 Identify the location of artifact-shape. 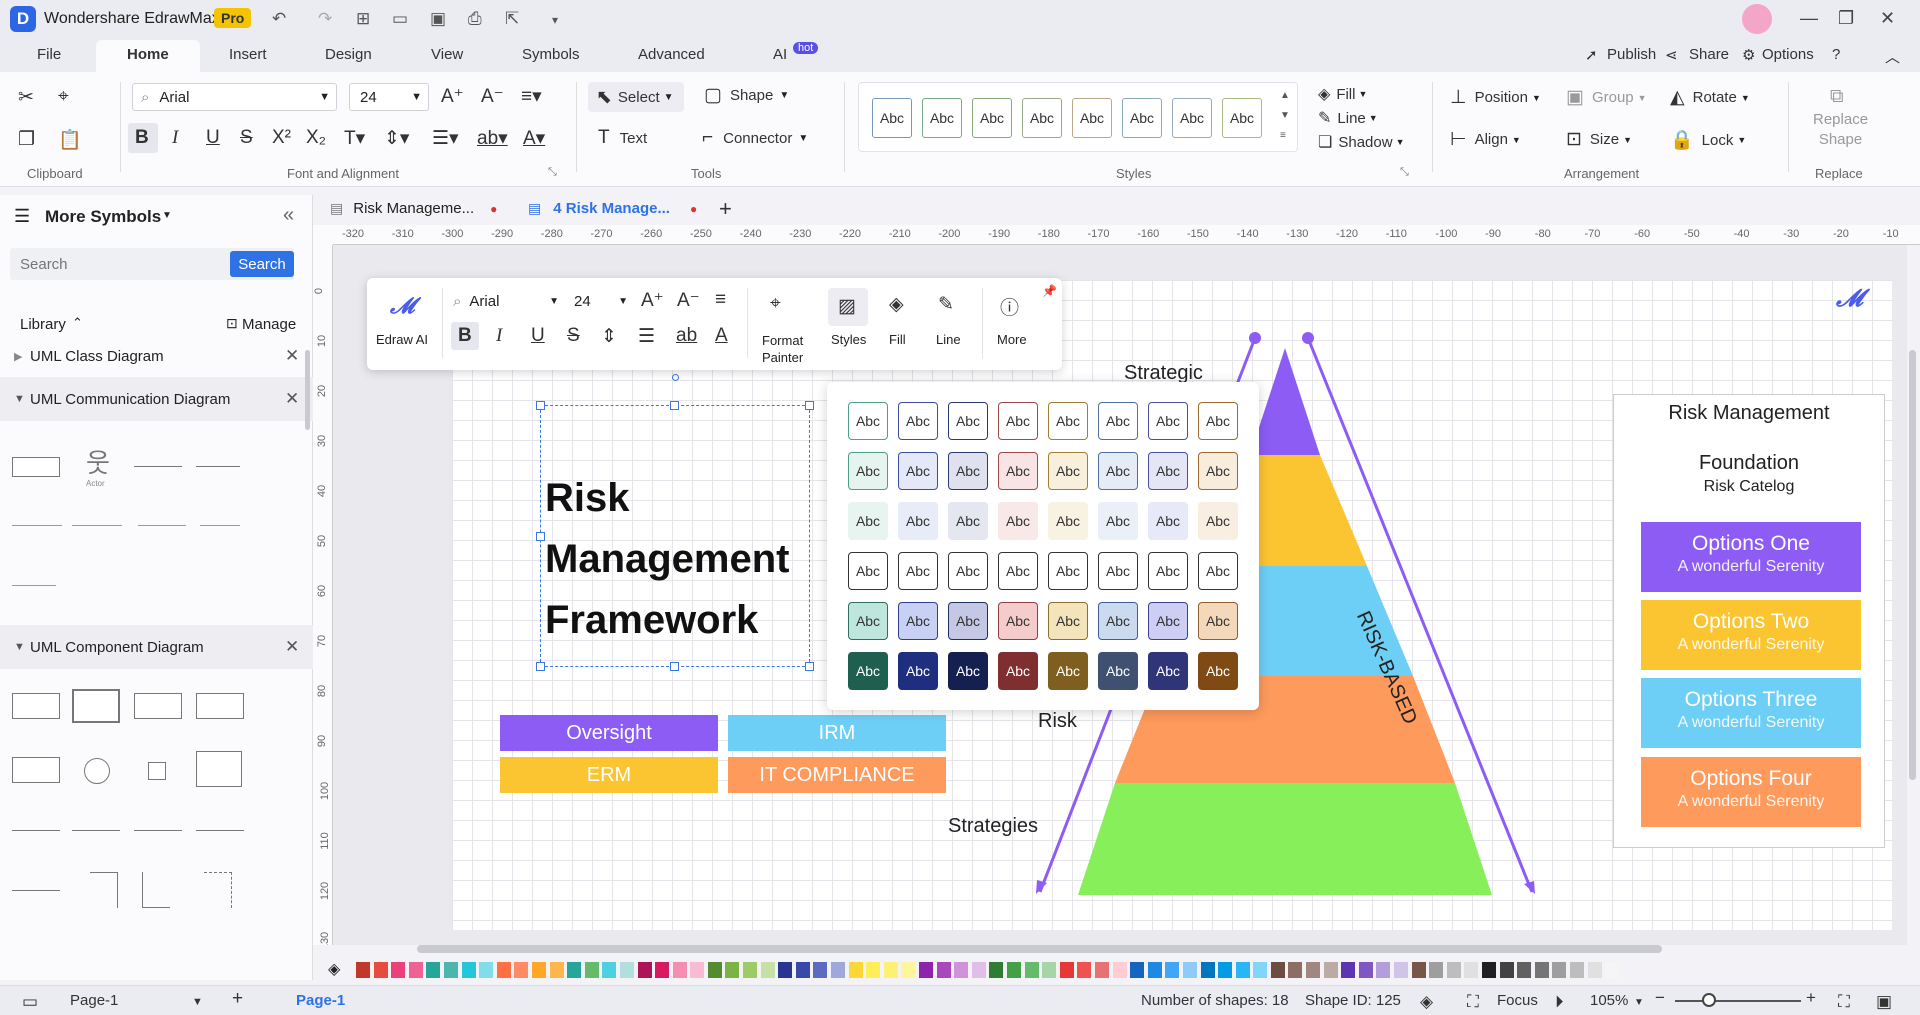
(219, 769).